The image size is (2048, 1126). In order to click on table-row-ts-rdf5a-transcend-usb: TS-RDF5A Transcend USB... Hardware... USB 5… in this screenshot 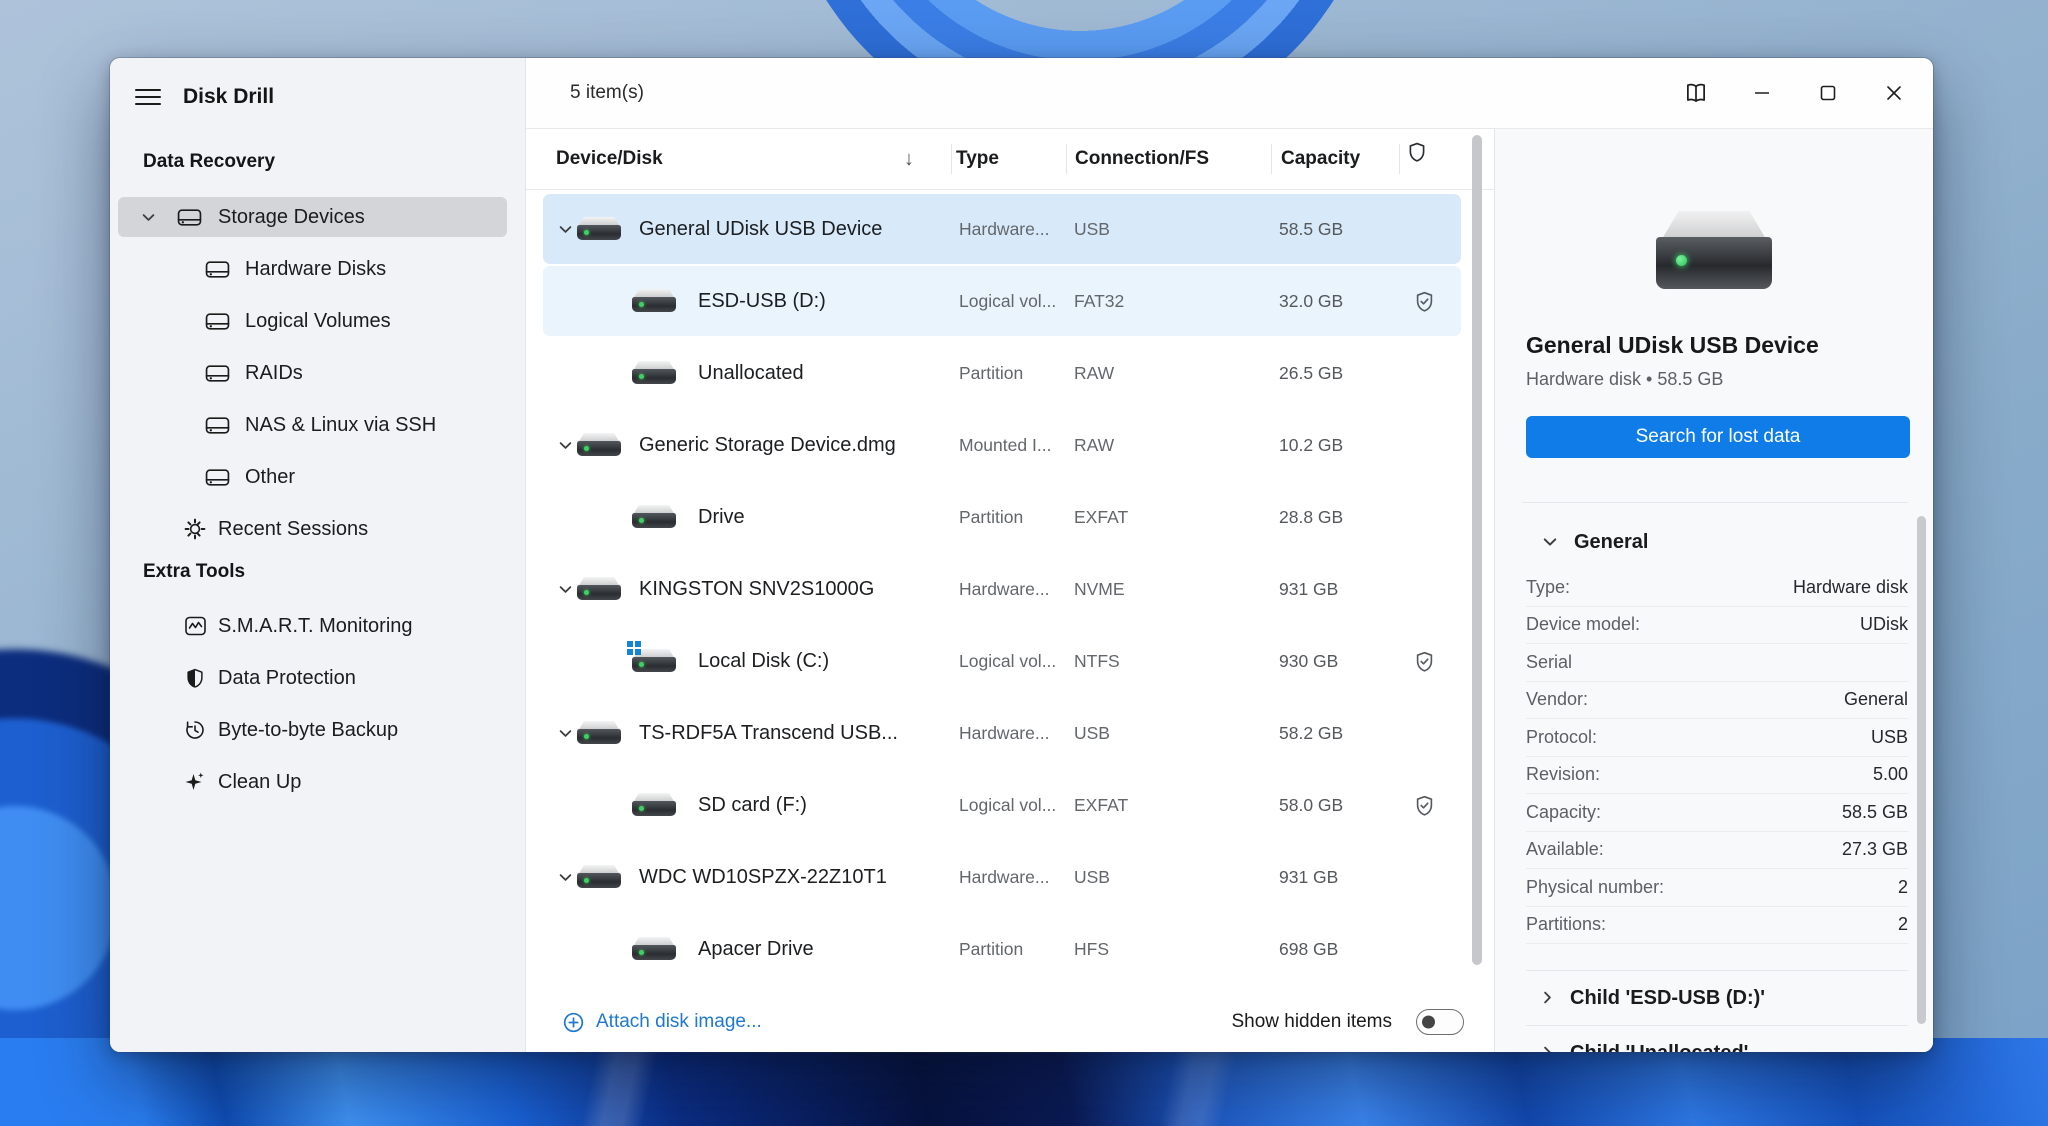, I will do `click(1002, 733)`.